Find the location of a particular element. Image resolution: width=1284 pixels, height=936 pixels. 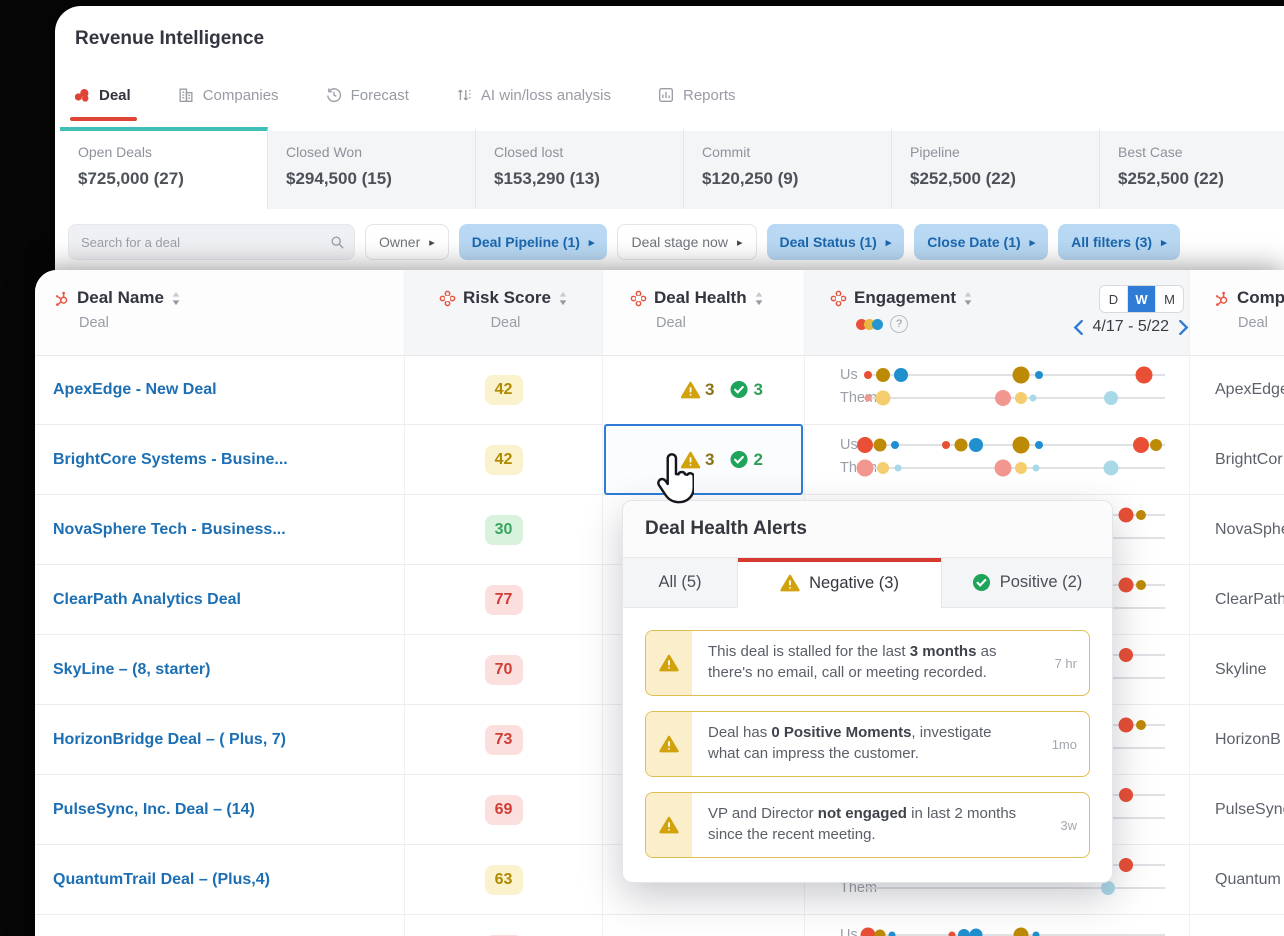

risk-flower-icon is located at coordinates (838, 298).